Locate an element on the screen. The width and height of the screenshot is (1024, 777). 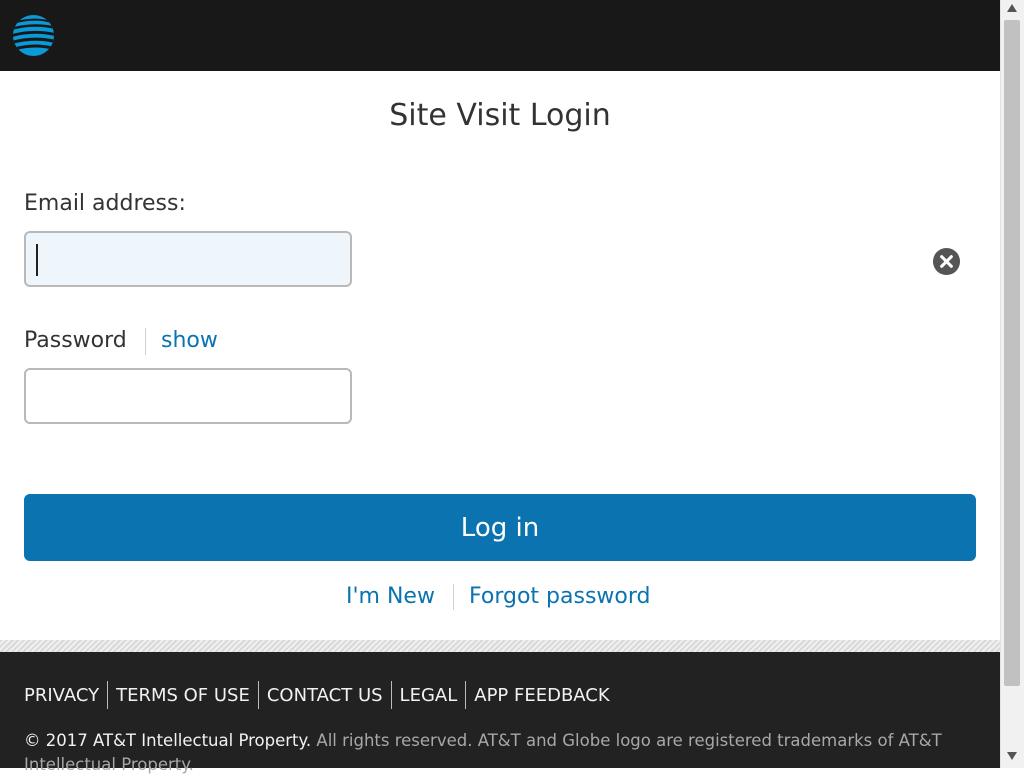
copyright-owner: © 2017 AT&T Intellectual Property. is located at coordinates (168, 740).